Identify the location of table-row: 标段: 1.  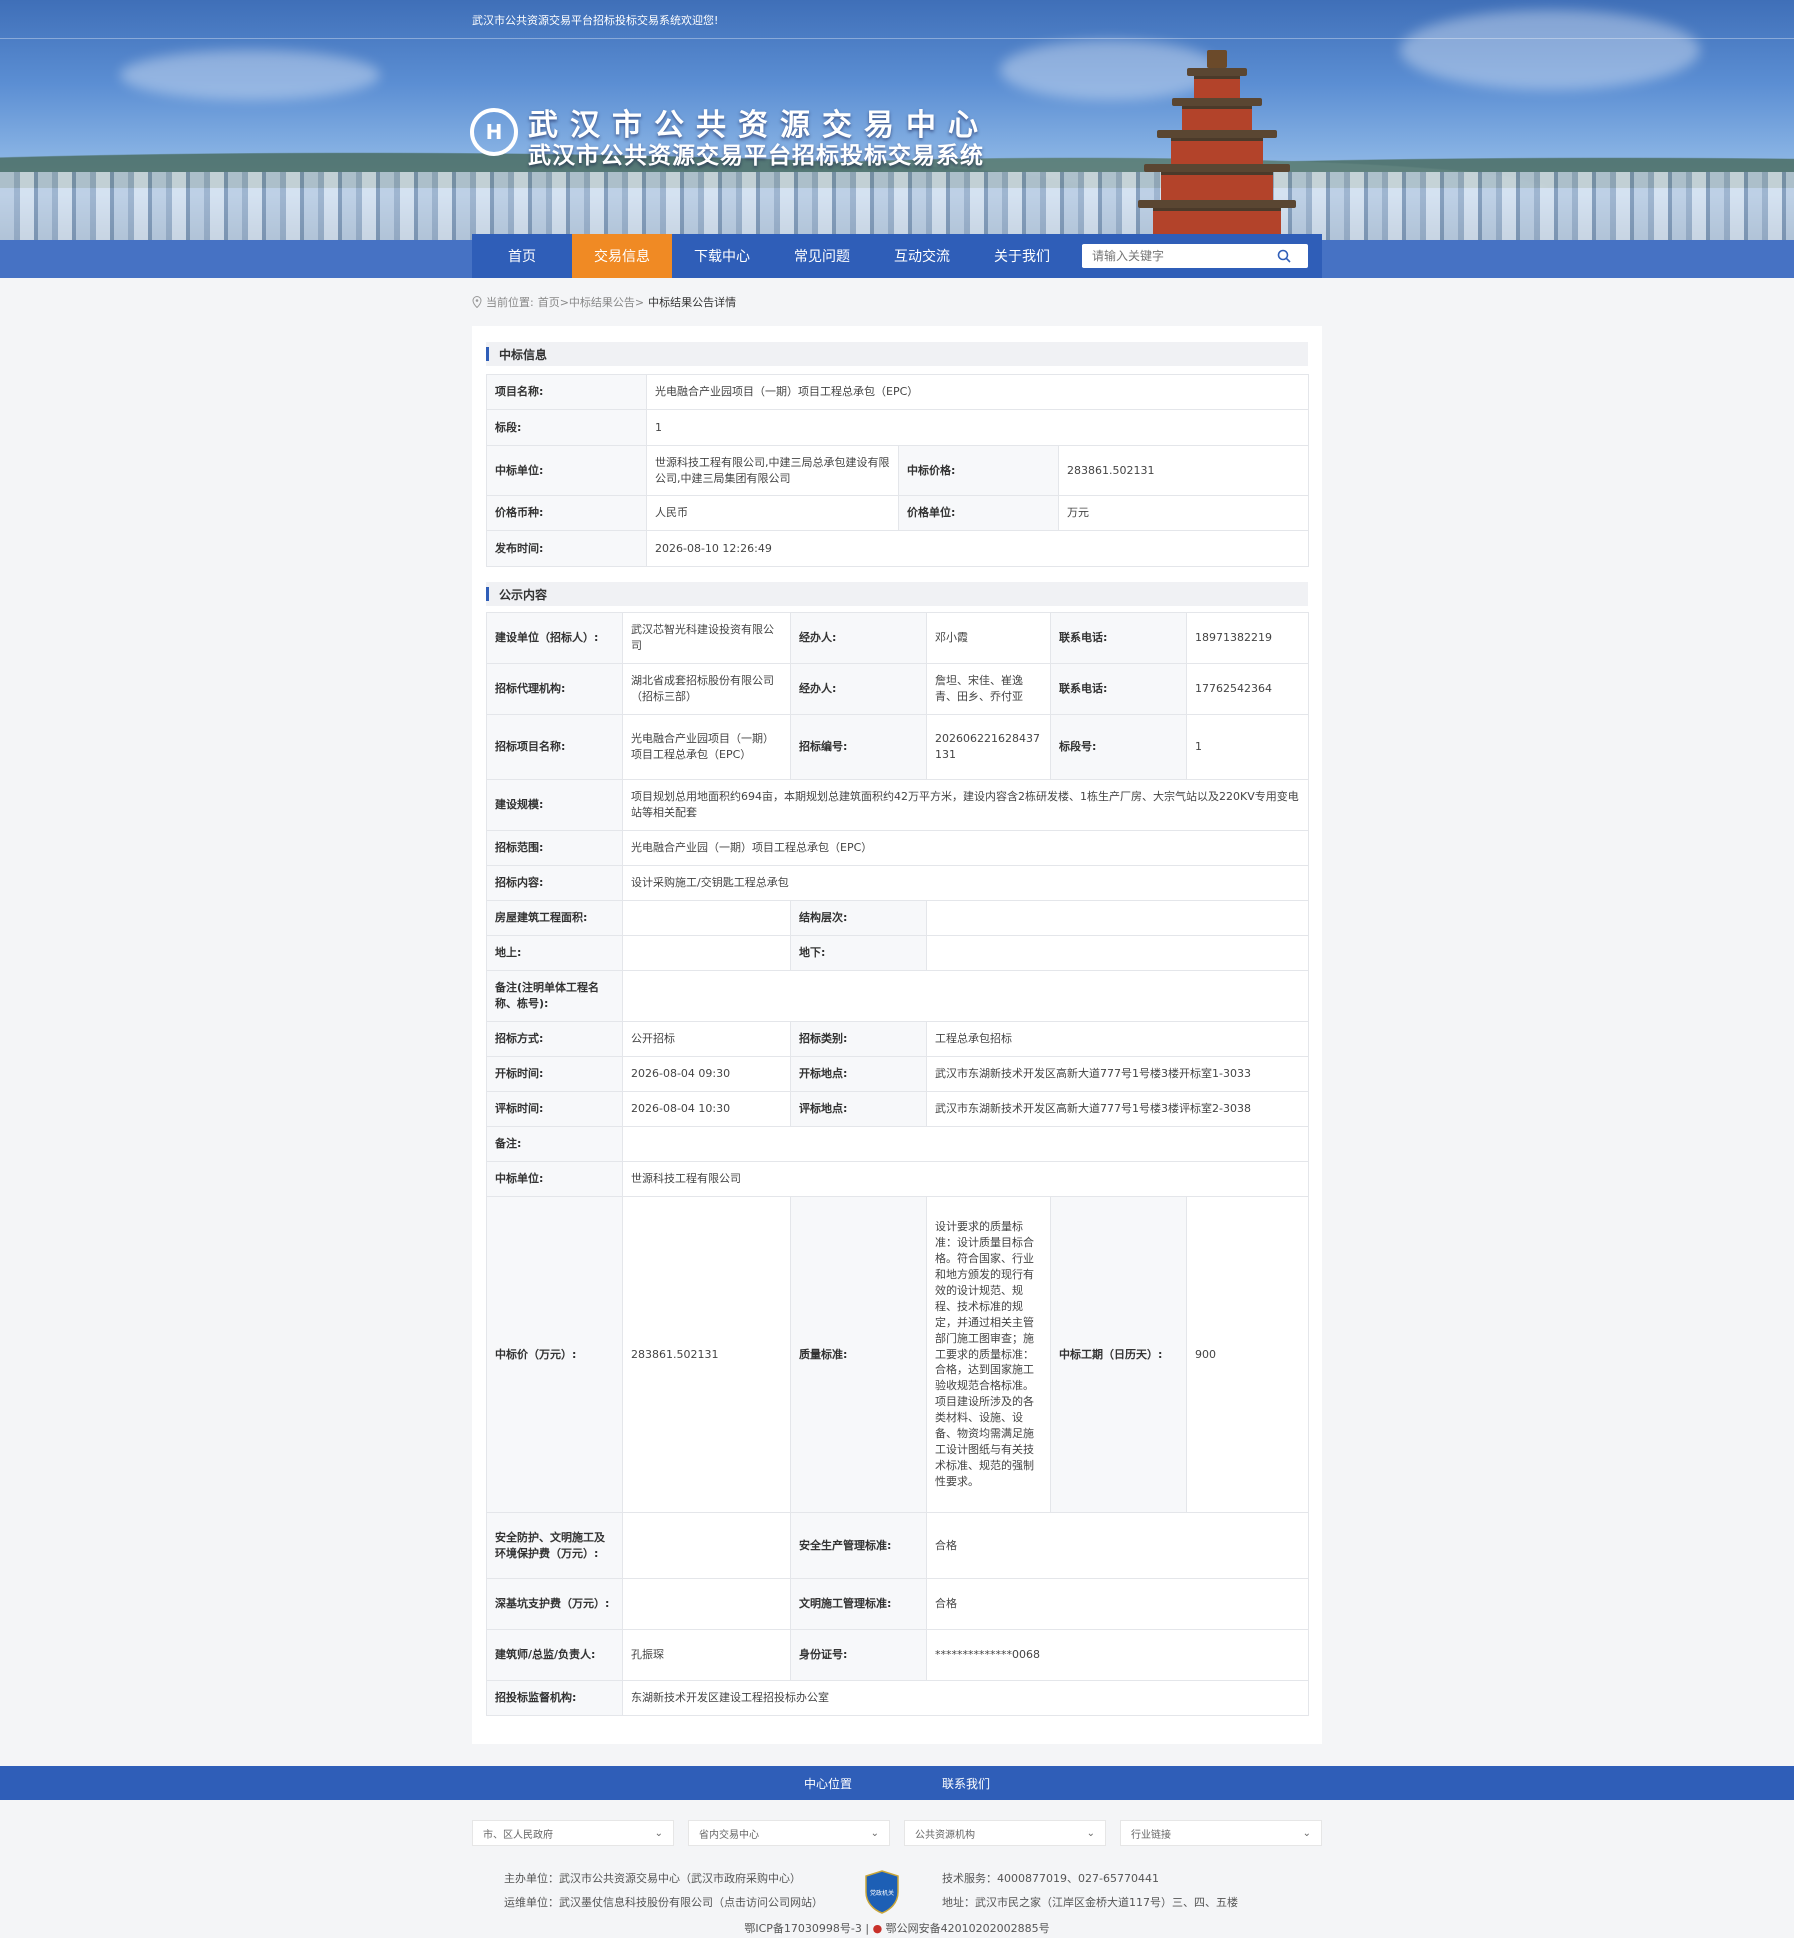
(897, 427).